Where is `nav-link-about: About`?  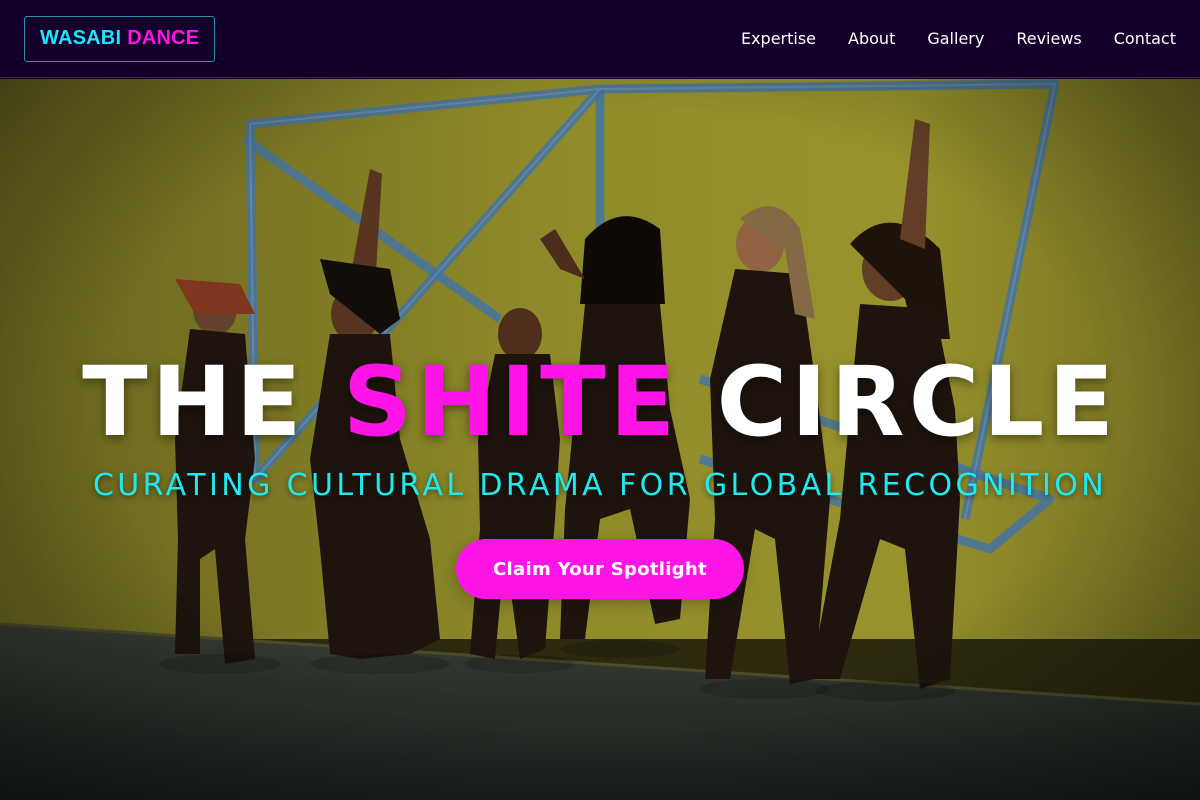 nav-link-about: About is located at coordinates (871, 38).